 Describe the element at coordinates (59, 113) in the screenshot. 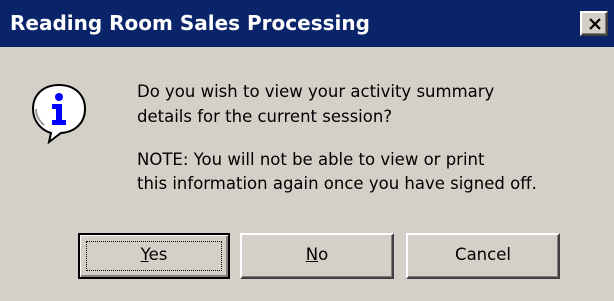

I see `info-icon` at that location.